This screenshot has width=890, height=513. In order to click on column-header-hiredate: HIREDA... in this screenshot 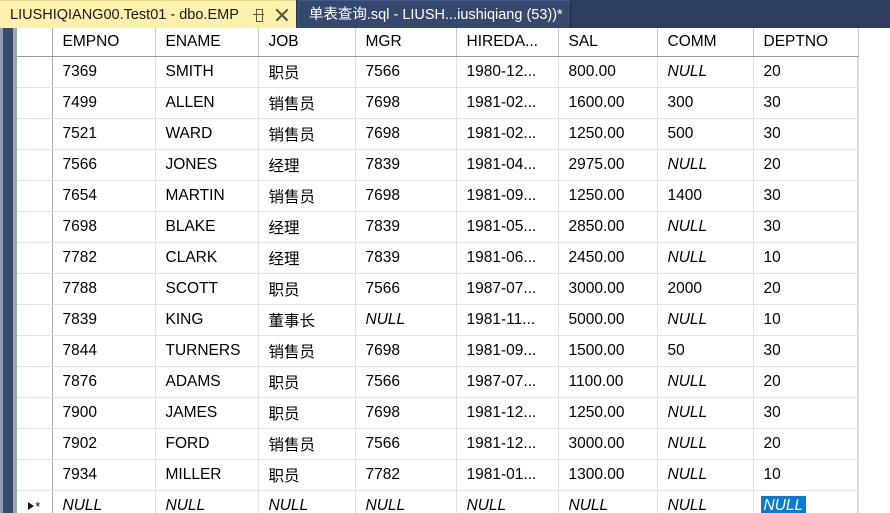, I will do `click(507, 42)`.